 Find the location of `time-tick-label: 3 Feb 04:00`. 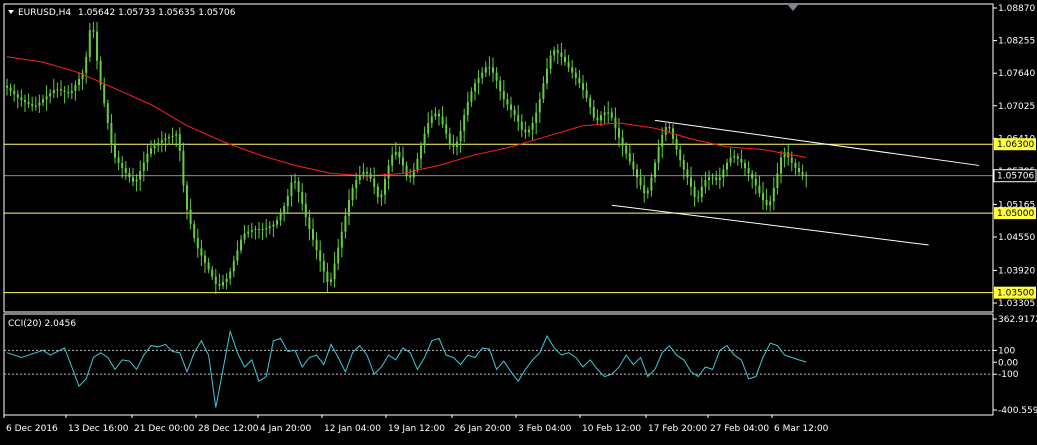

time-tick-label: 3 Feb 04:00 is located at coordinates (545, 429).